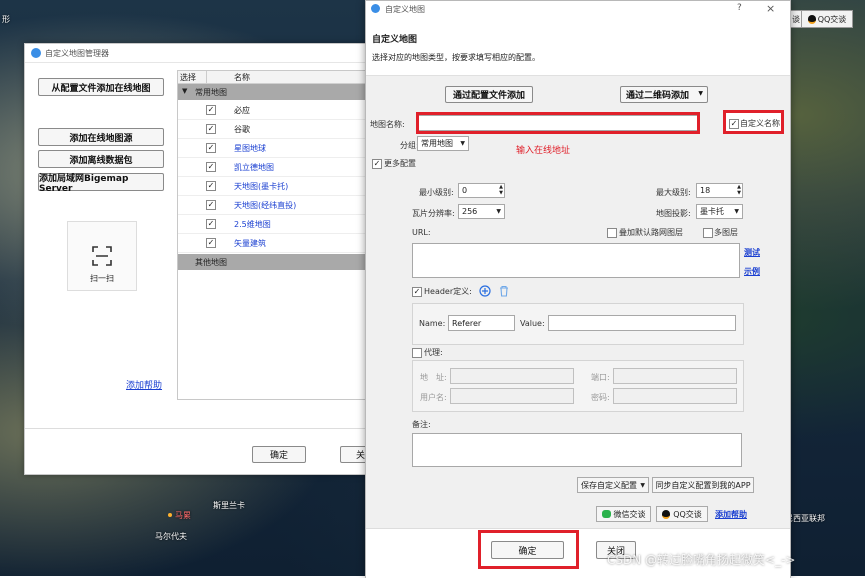 This screenshot has height=578, width=865. What do you see at coordinates (600, 377) in the screenshot?
I see `proxy-port-label: 端口:` at bounding box center [600, 377].